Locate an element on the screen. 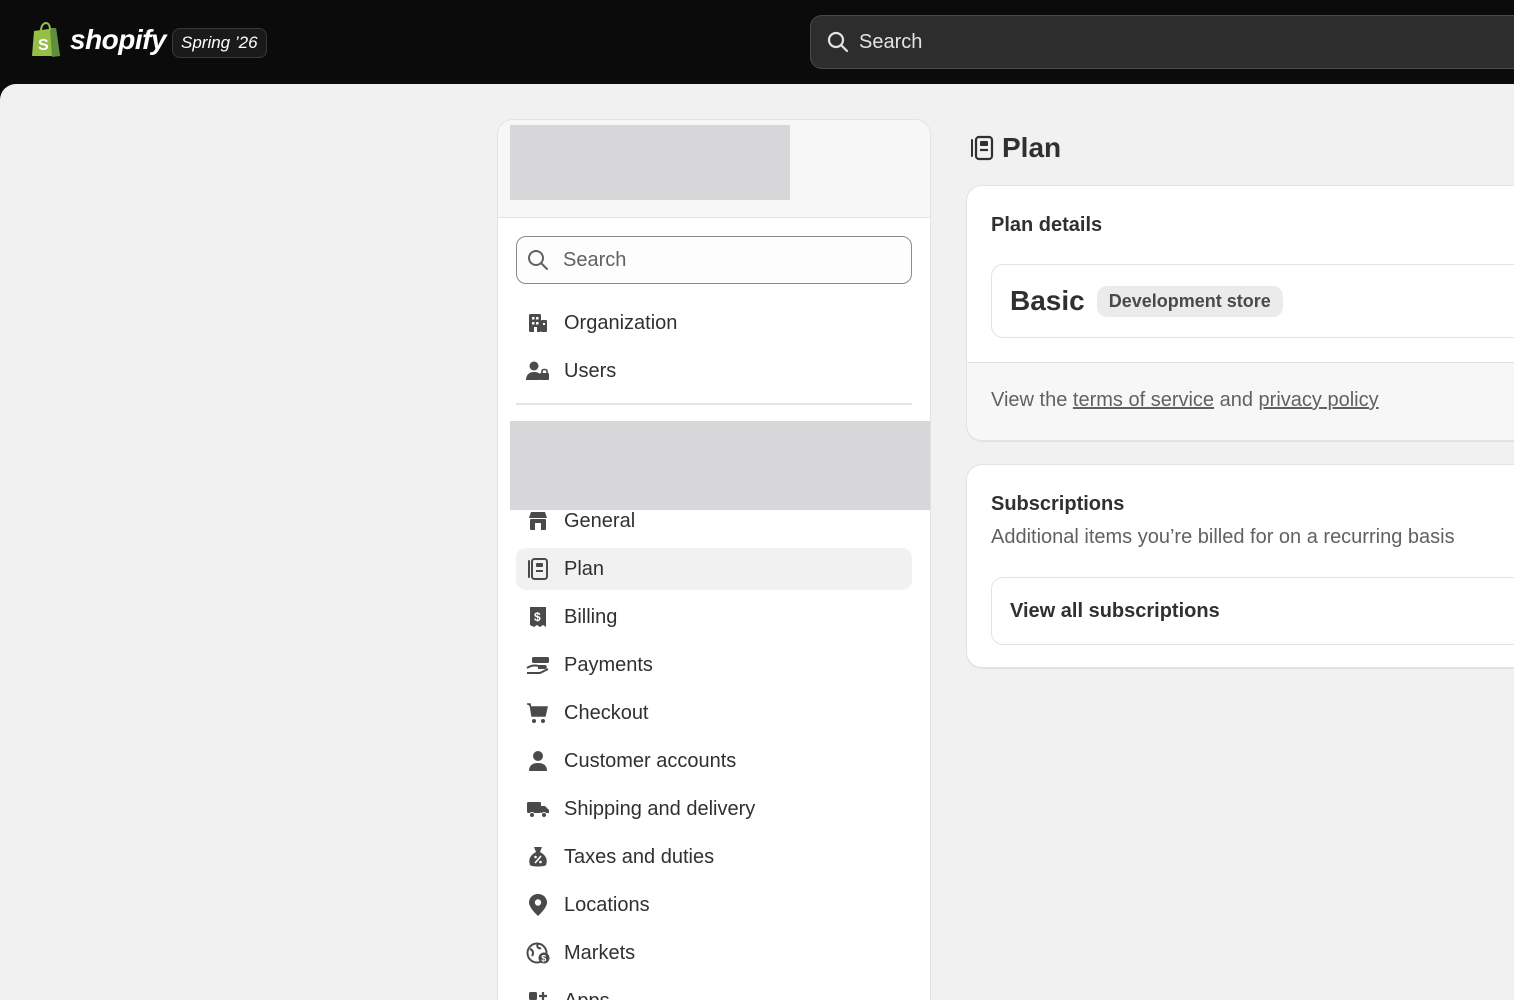 The width and height of the screenshot is (1514, 1000). sidebar-item-taxes: Taxes and duties is located at coordinates (714, 857).